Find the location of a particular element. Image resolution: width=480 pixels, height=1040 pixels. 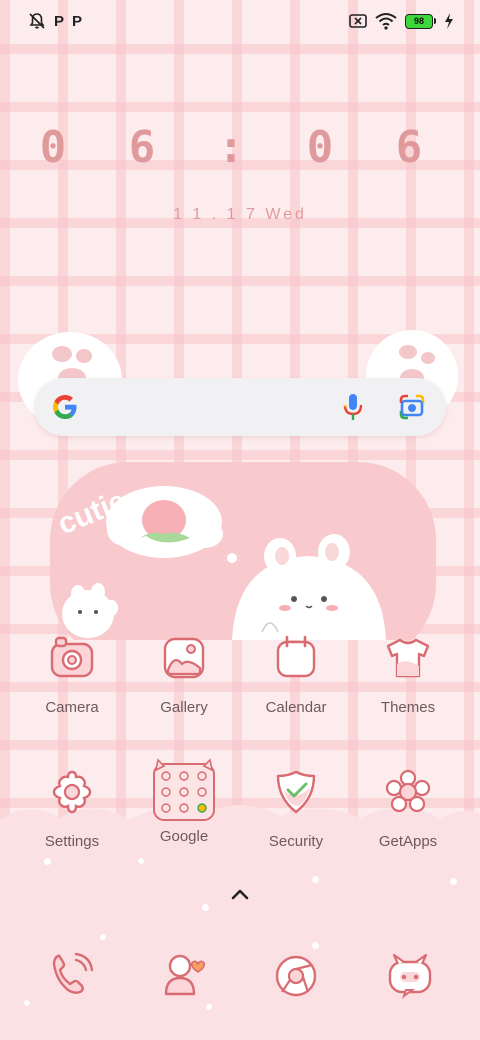

app-camera: Camera is located at coordinates (72, 675).